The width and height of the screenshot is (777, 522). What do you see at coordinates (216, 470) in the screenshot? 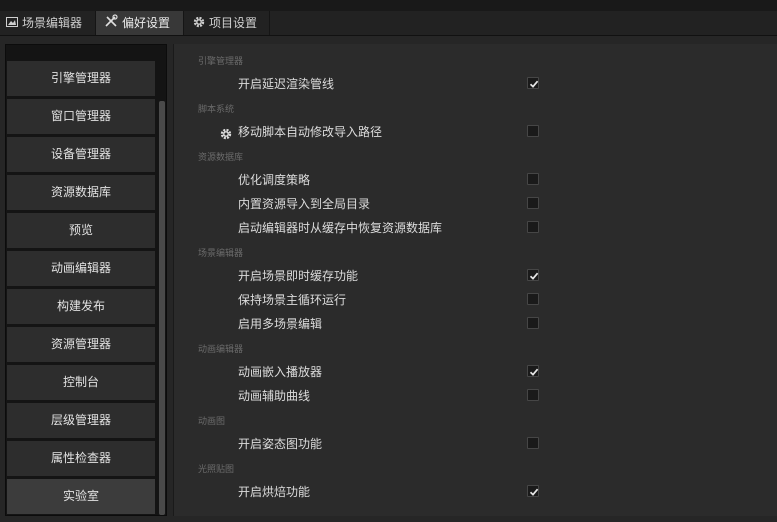
I see `section-title-lightmap: 光照贴图` at bounding box center [216, 470].